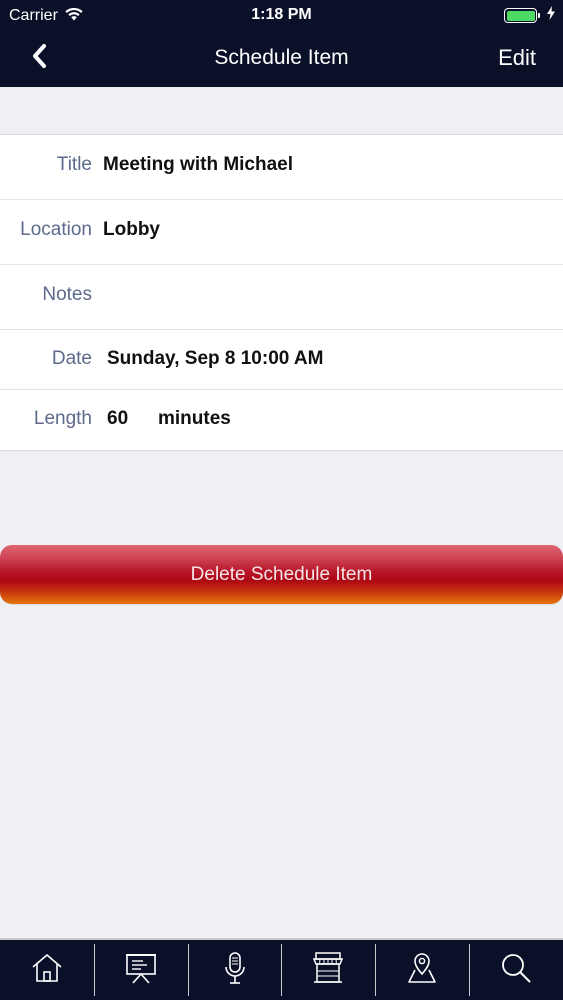 This screenshot has height=1000, width=563. Describe the element at coordinates (215, 358) in the screenshot. I see `date-value: Sunday, Sep 8 10:00 AM` at that location.